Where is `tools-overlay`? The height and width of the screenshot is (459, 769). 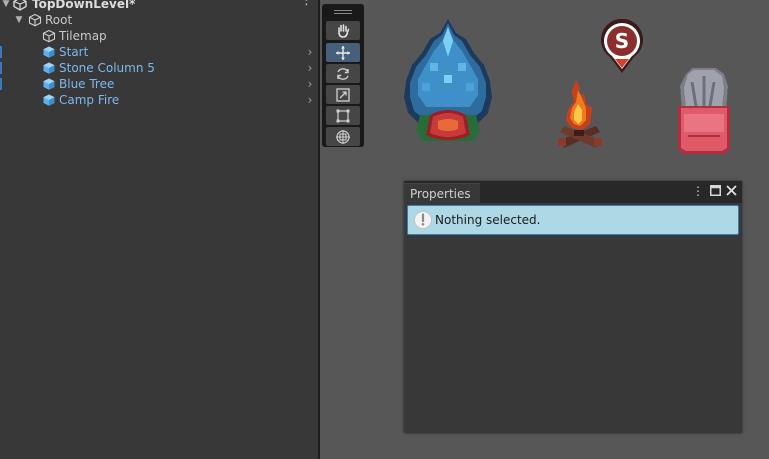 tools-overlay is located at coordinates (343, 75).